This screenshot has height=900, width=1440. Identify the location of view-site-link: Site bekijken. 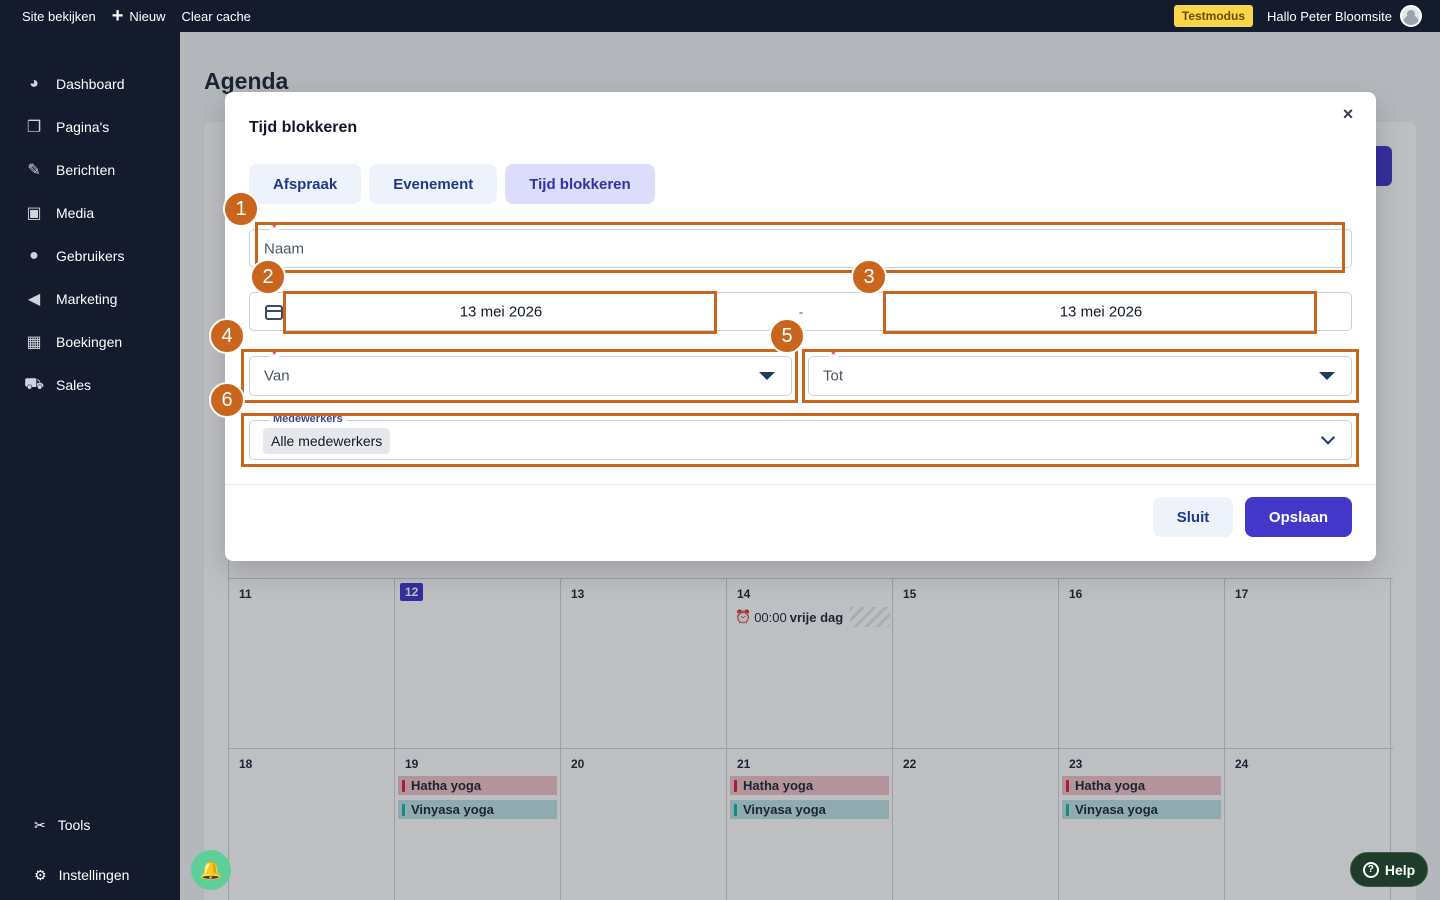
(52, 16).